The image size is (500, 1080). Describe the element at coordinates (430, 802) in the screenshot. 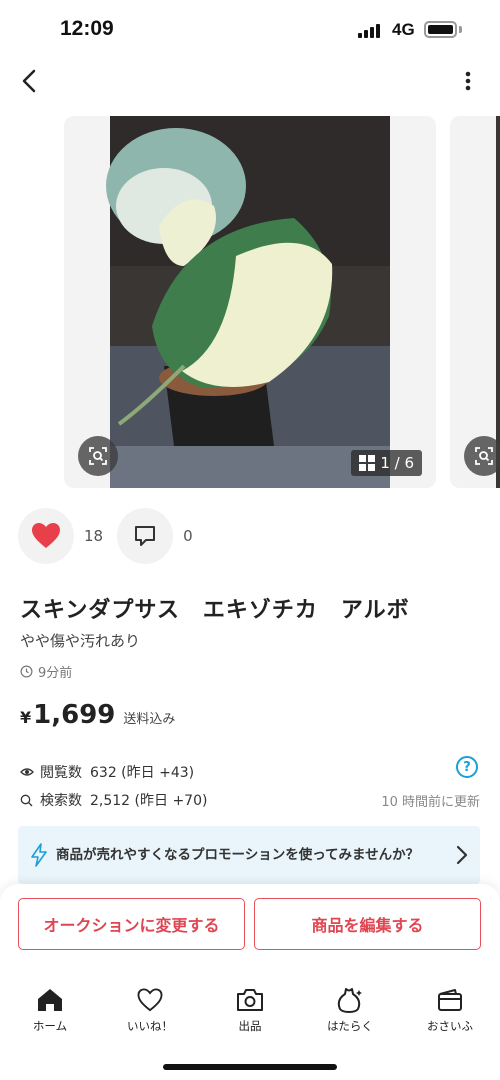

I see `updated-time: 10 時間前に更新` at that location.